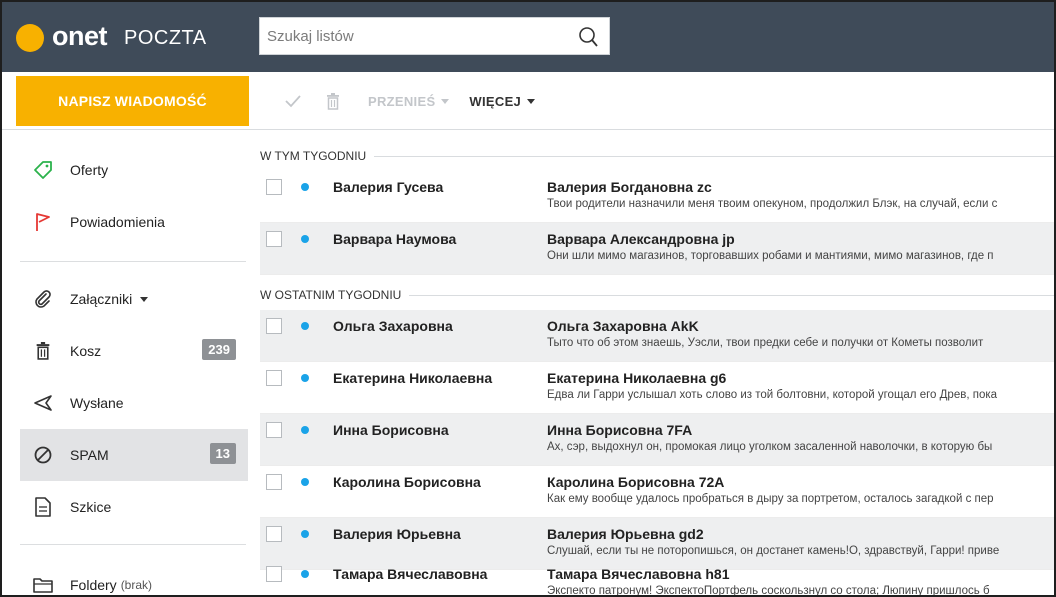 The image size is (1056, 597). I want to click on sidebar-item-powiadomienia: Powiadomienia, so click(134, 222).